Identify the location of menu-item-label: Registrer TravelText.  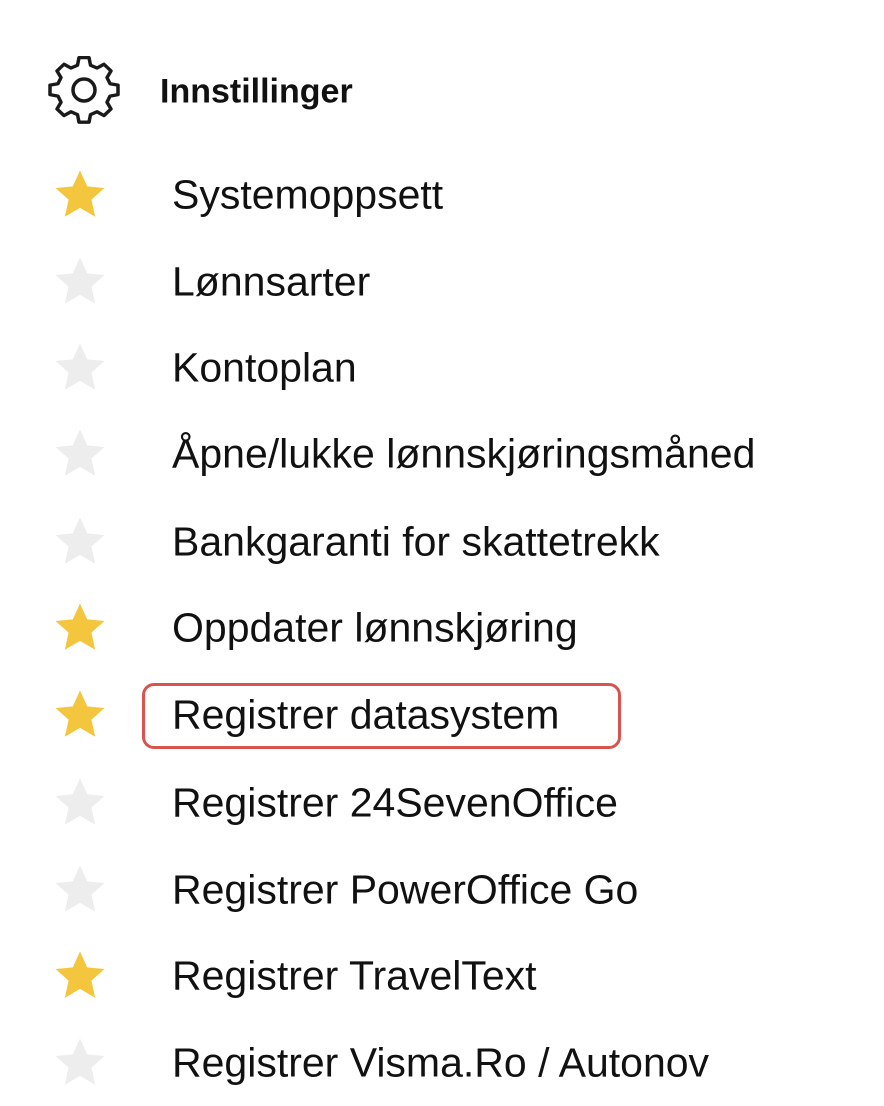
(354, 975).